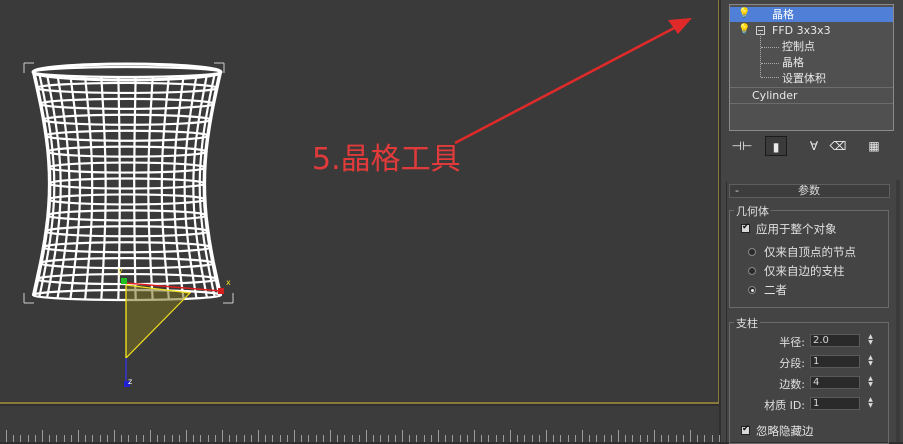 This screenshot has width=903, height=444. Describe the element at coordinates (796, 229) in the screenshot. I see `apply-whole-label: 应用于整个对象` at that location.